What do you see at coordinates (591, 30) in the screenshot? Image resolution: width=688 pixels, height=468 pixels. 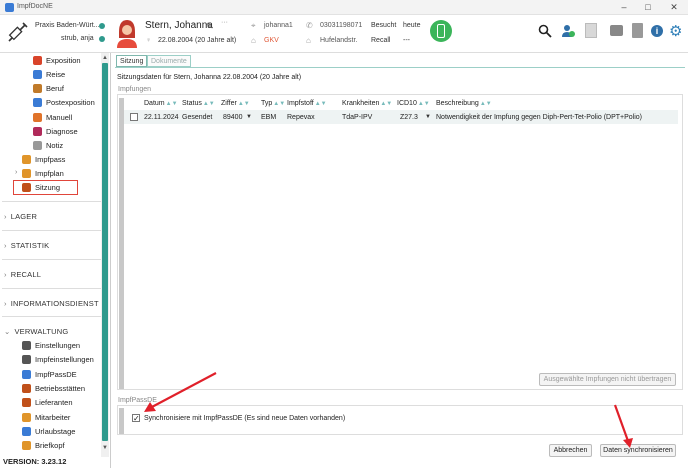 I see `documents-icon` at bounding box center [591, 30].